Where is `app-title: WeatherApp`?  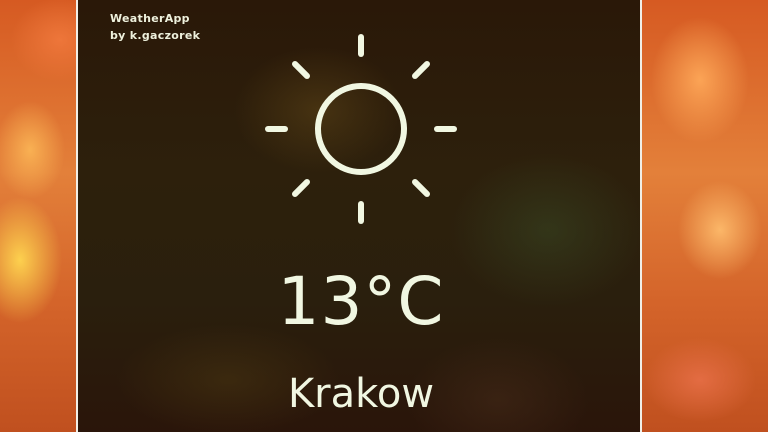
app-title: WeatherApp is located at coordinates (150, 18).